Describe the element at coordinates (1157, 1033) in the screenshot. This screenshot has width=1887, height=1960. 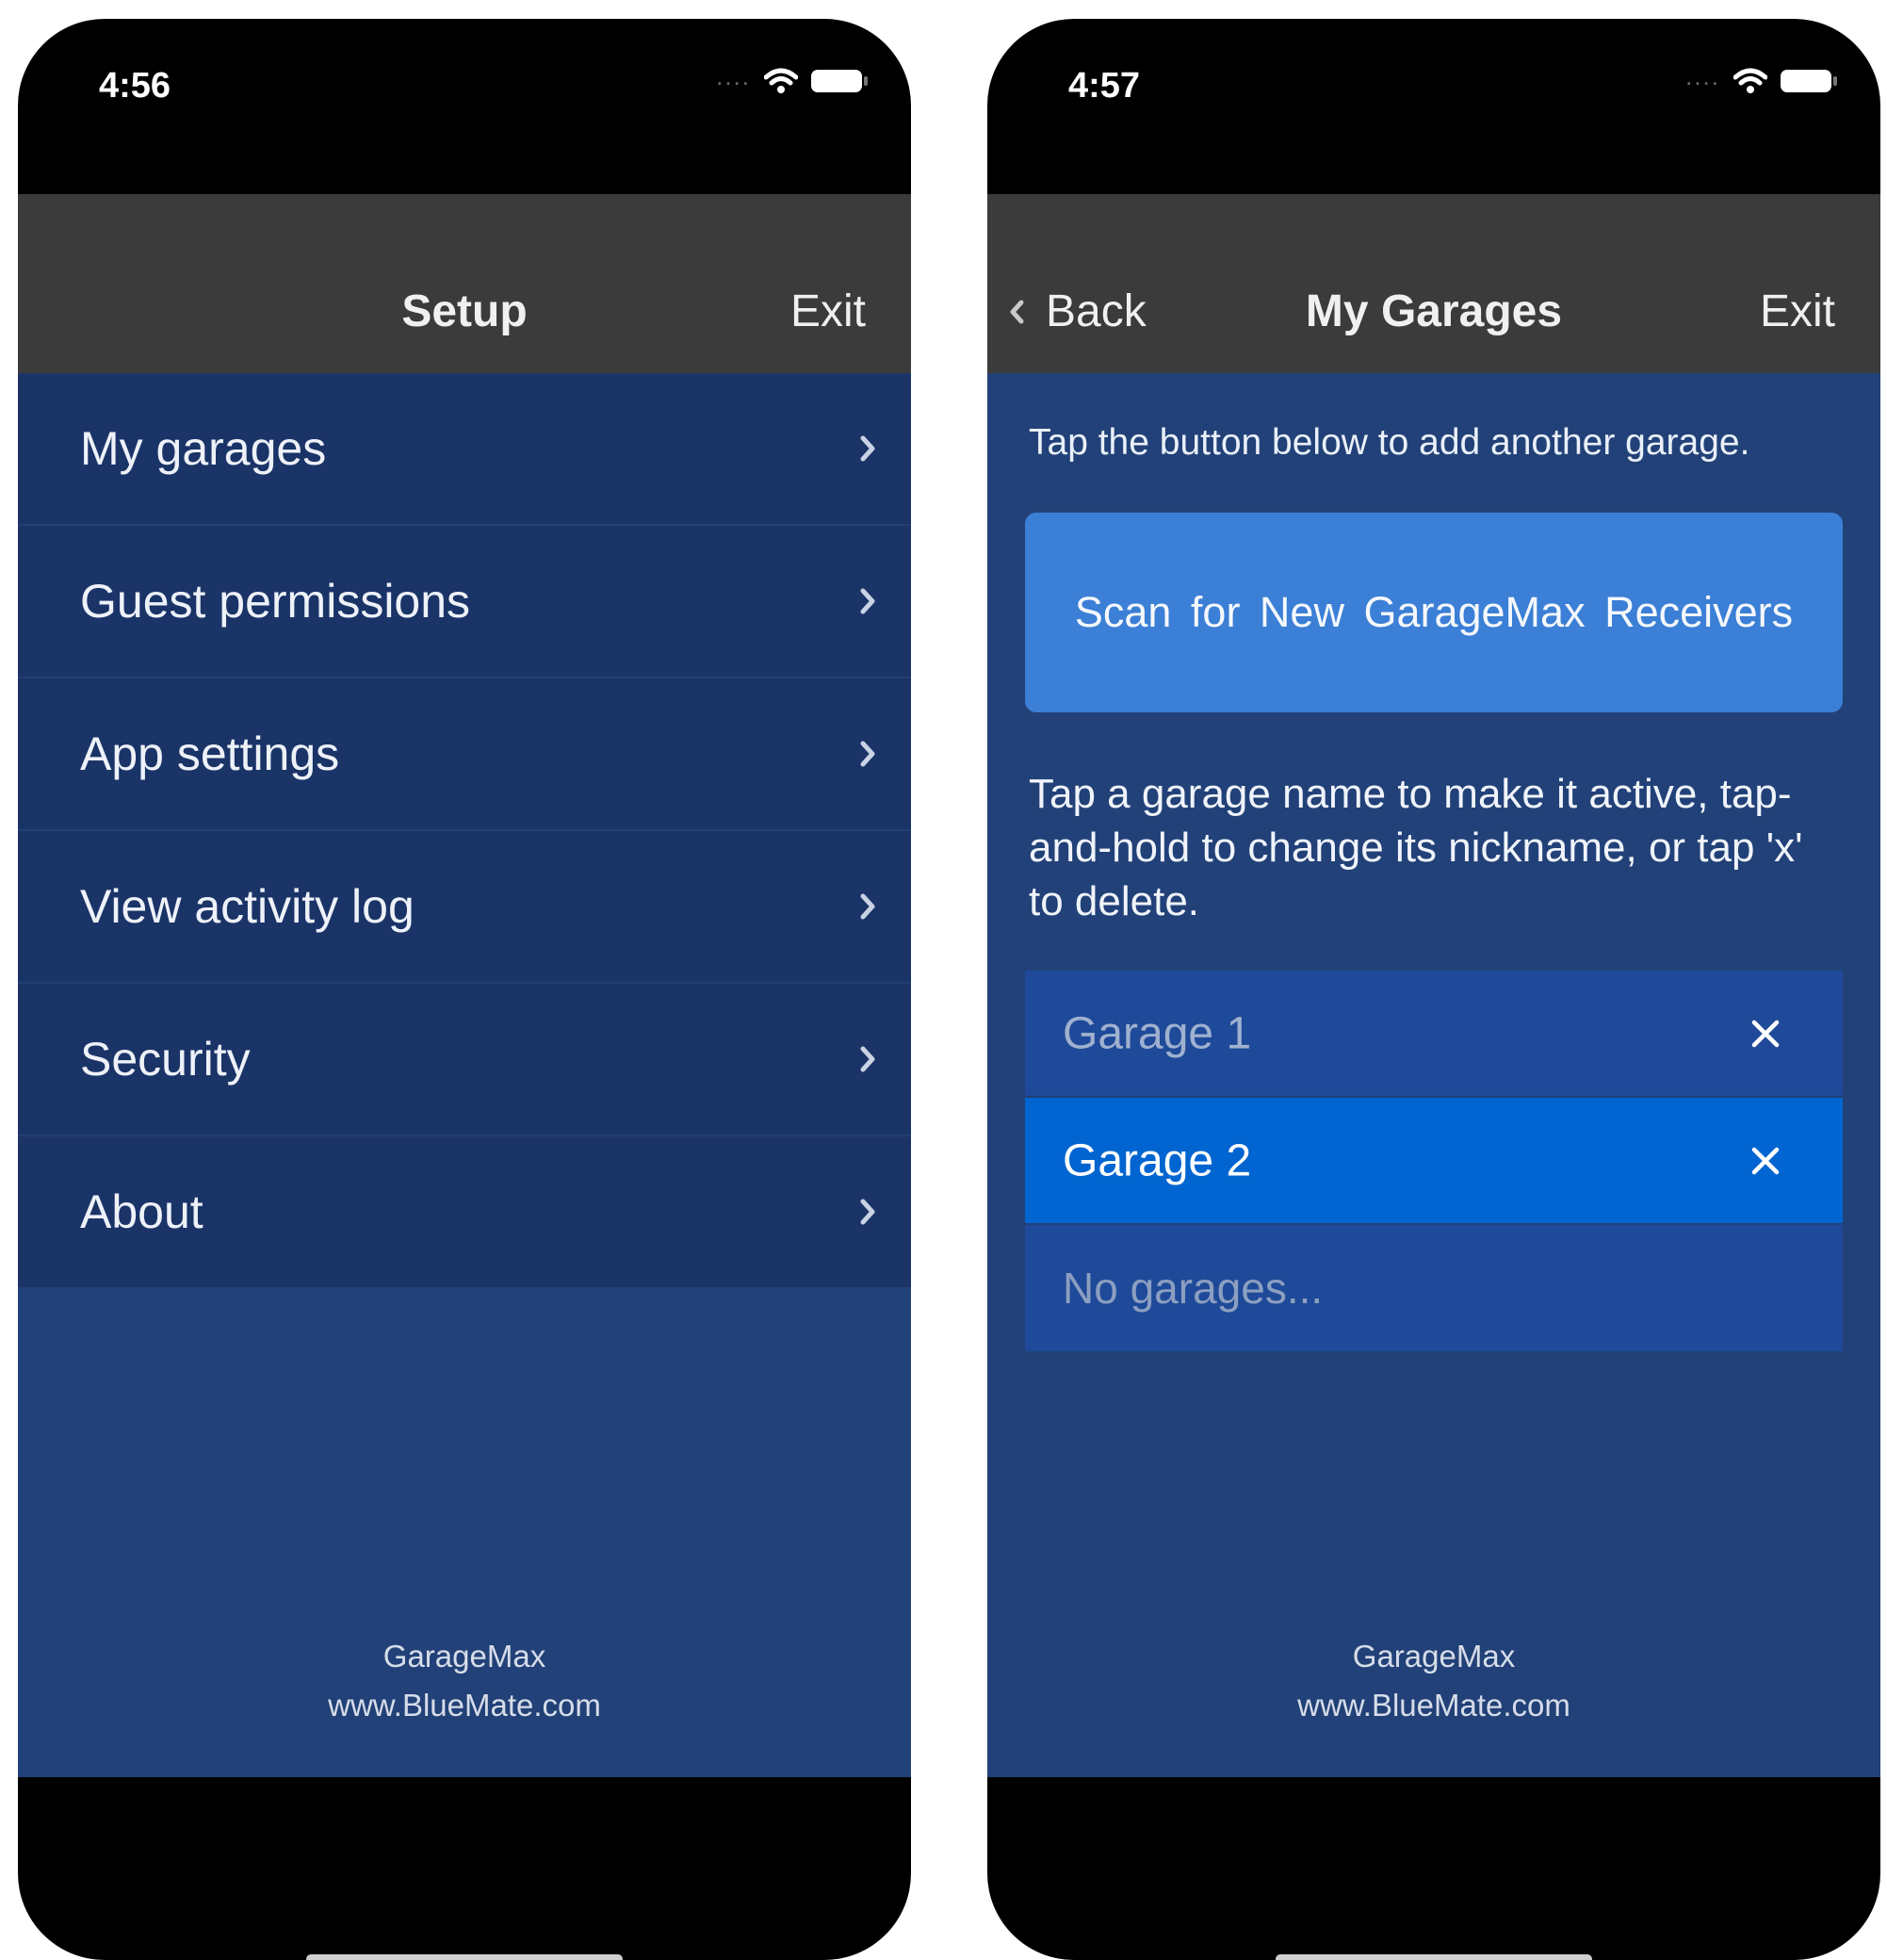
I see `garage-name: Garage 1` at that location.